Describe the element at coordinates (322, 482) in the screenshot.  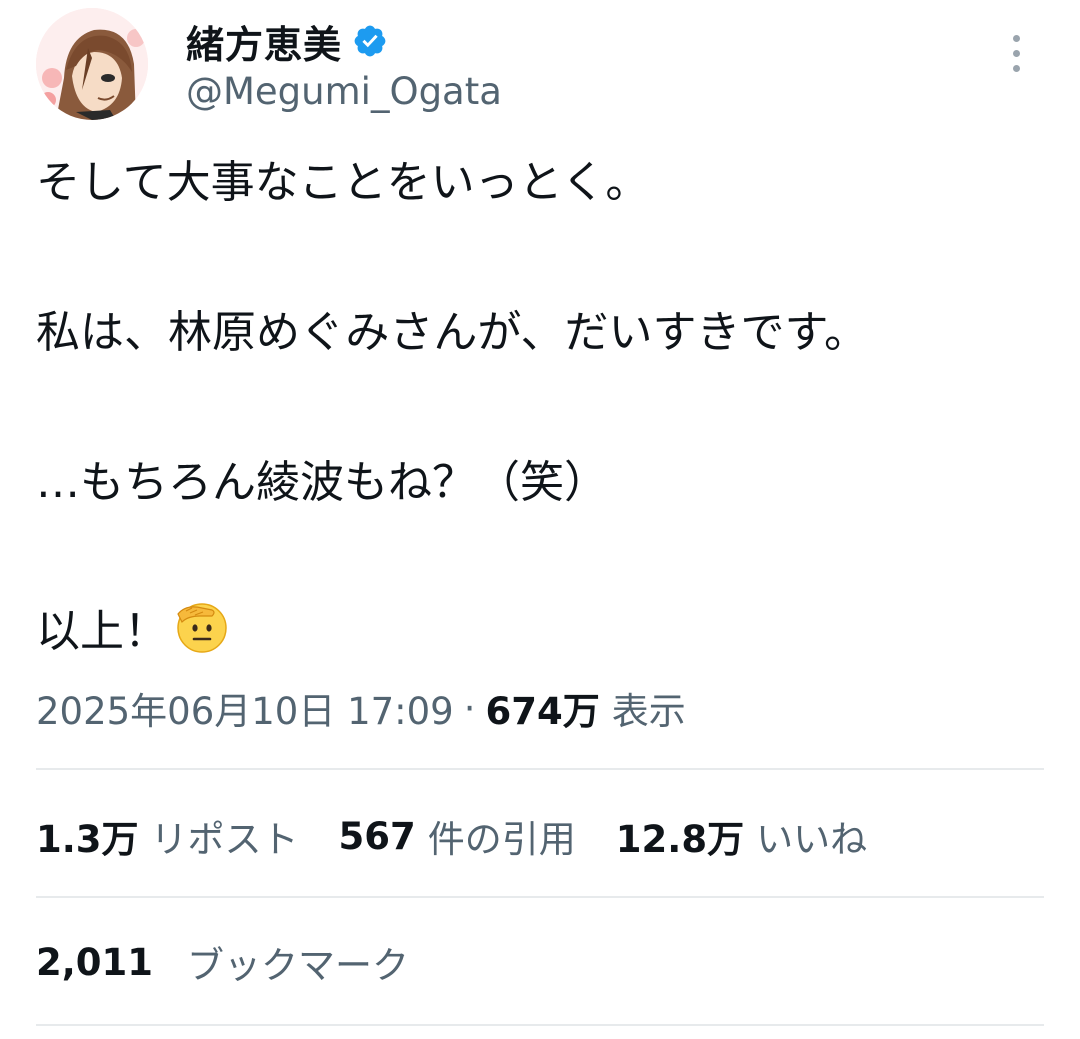
I see `tweet-line-3: …もちろん綾波もね？（笑）` at that location.